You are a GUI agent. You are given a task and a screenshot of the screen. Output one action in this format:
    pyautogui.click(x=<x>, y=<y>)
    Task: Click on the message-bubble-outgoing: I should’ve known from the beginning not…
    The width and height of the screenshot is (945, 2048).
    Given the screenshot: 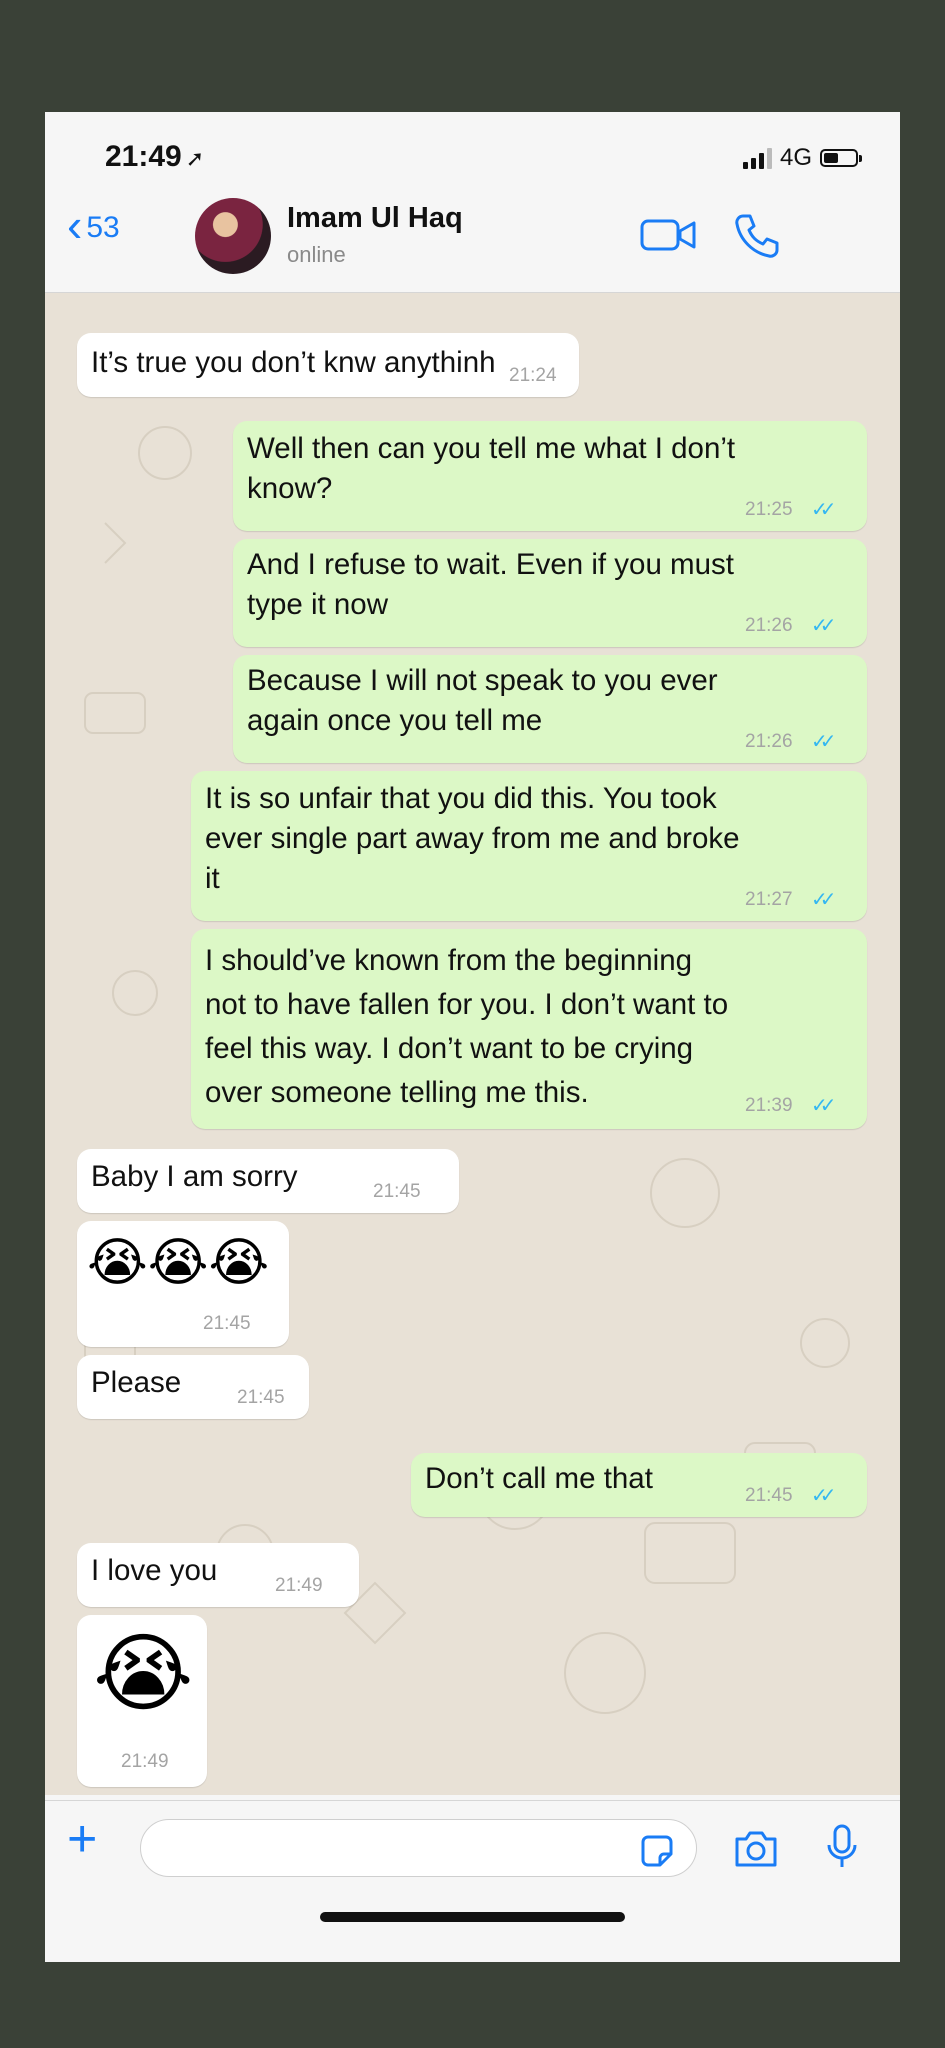 What is the action you would take?
    pyautogui.click(x=529, y=1029)
    